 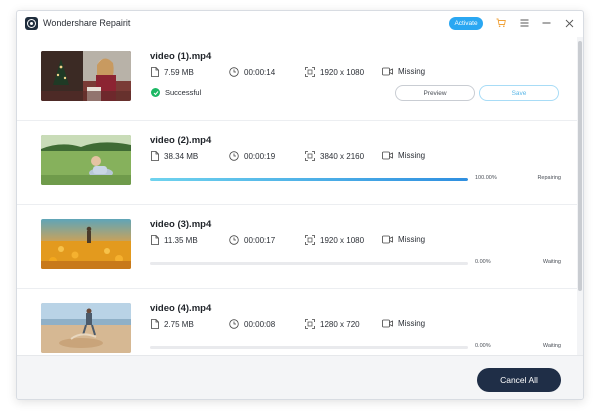 I want to click on footer-bar: Cancel All, so click(x=300, y=377).